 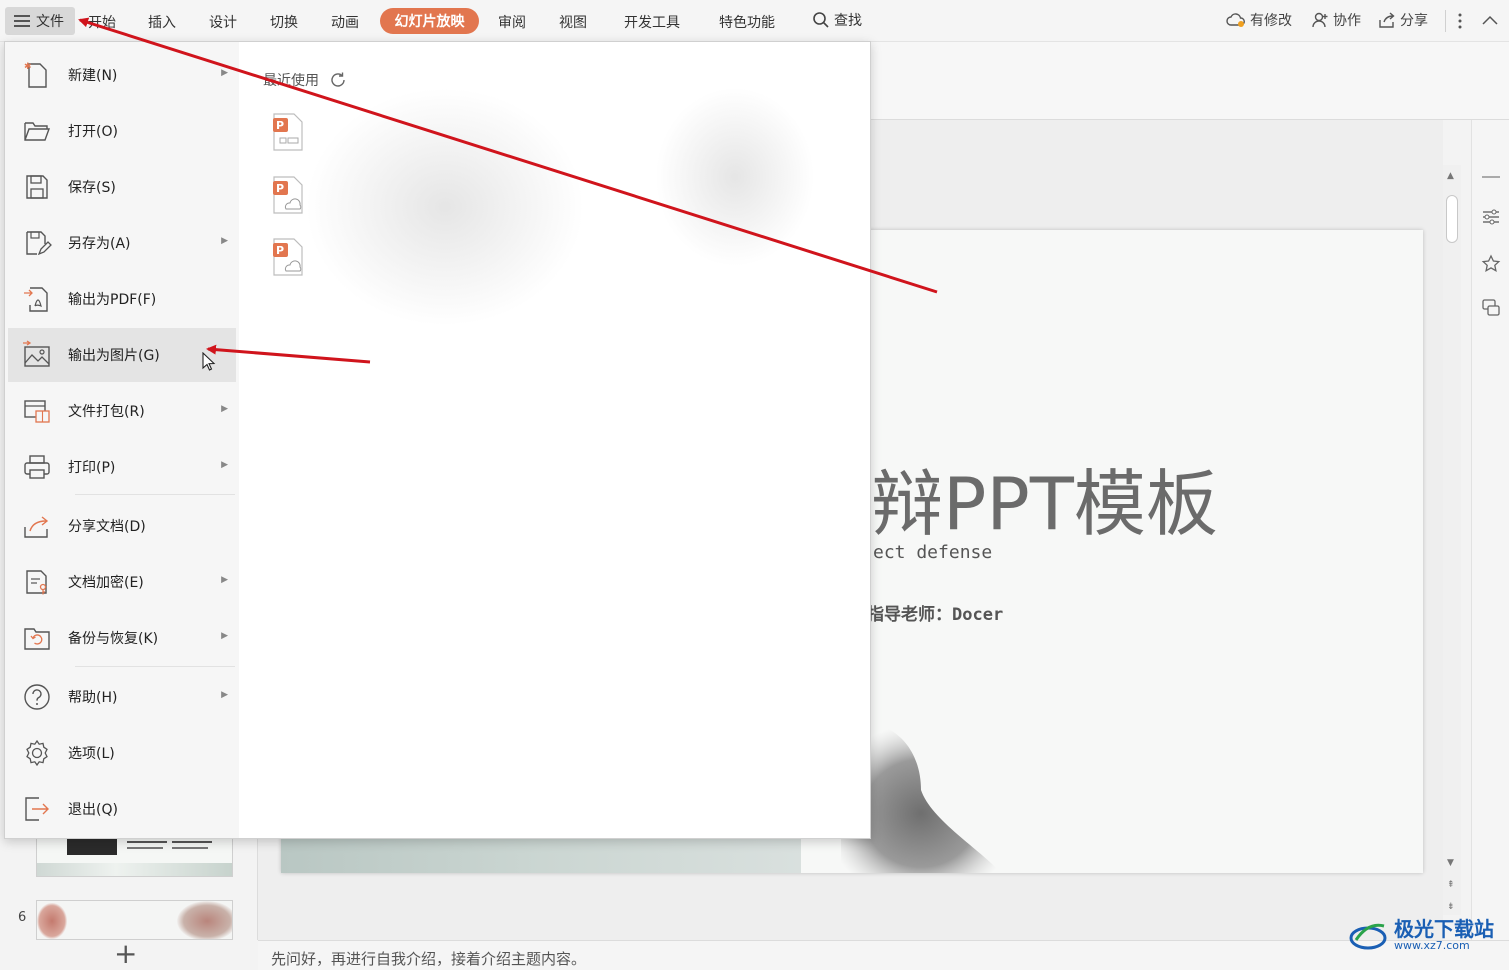 I want to click on menu-item-label: 分享文档(D), so click(x=107, y=527).